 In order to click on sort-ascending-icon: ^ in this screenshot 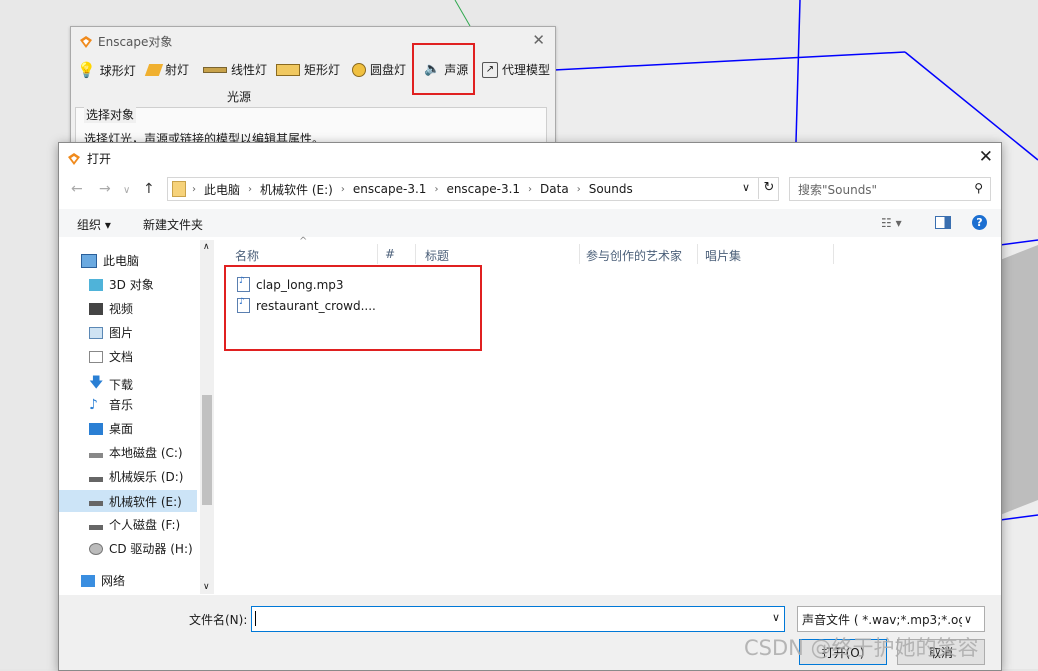, I will do `click(303, 241)`.